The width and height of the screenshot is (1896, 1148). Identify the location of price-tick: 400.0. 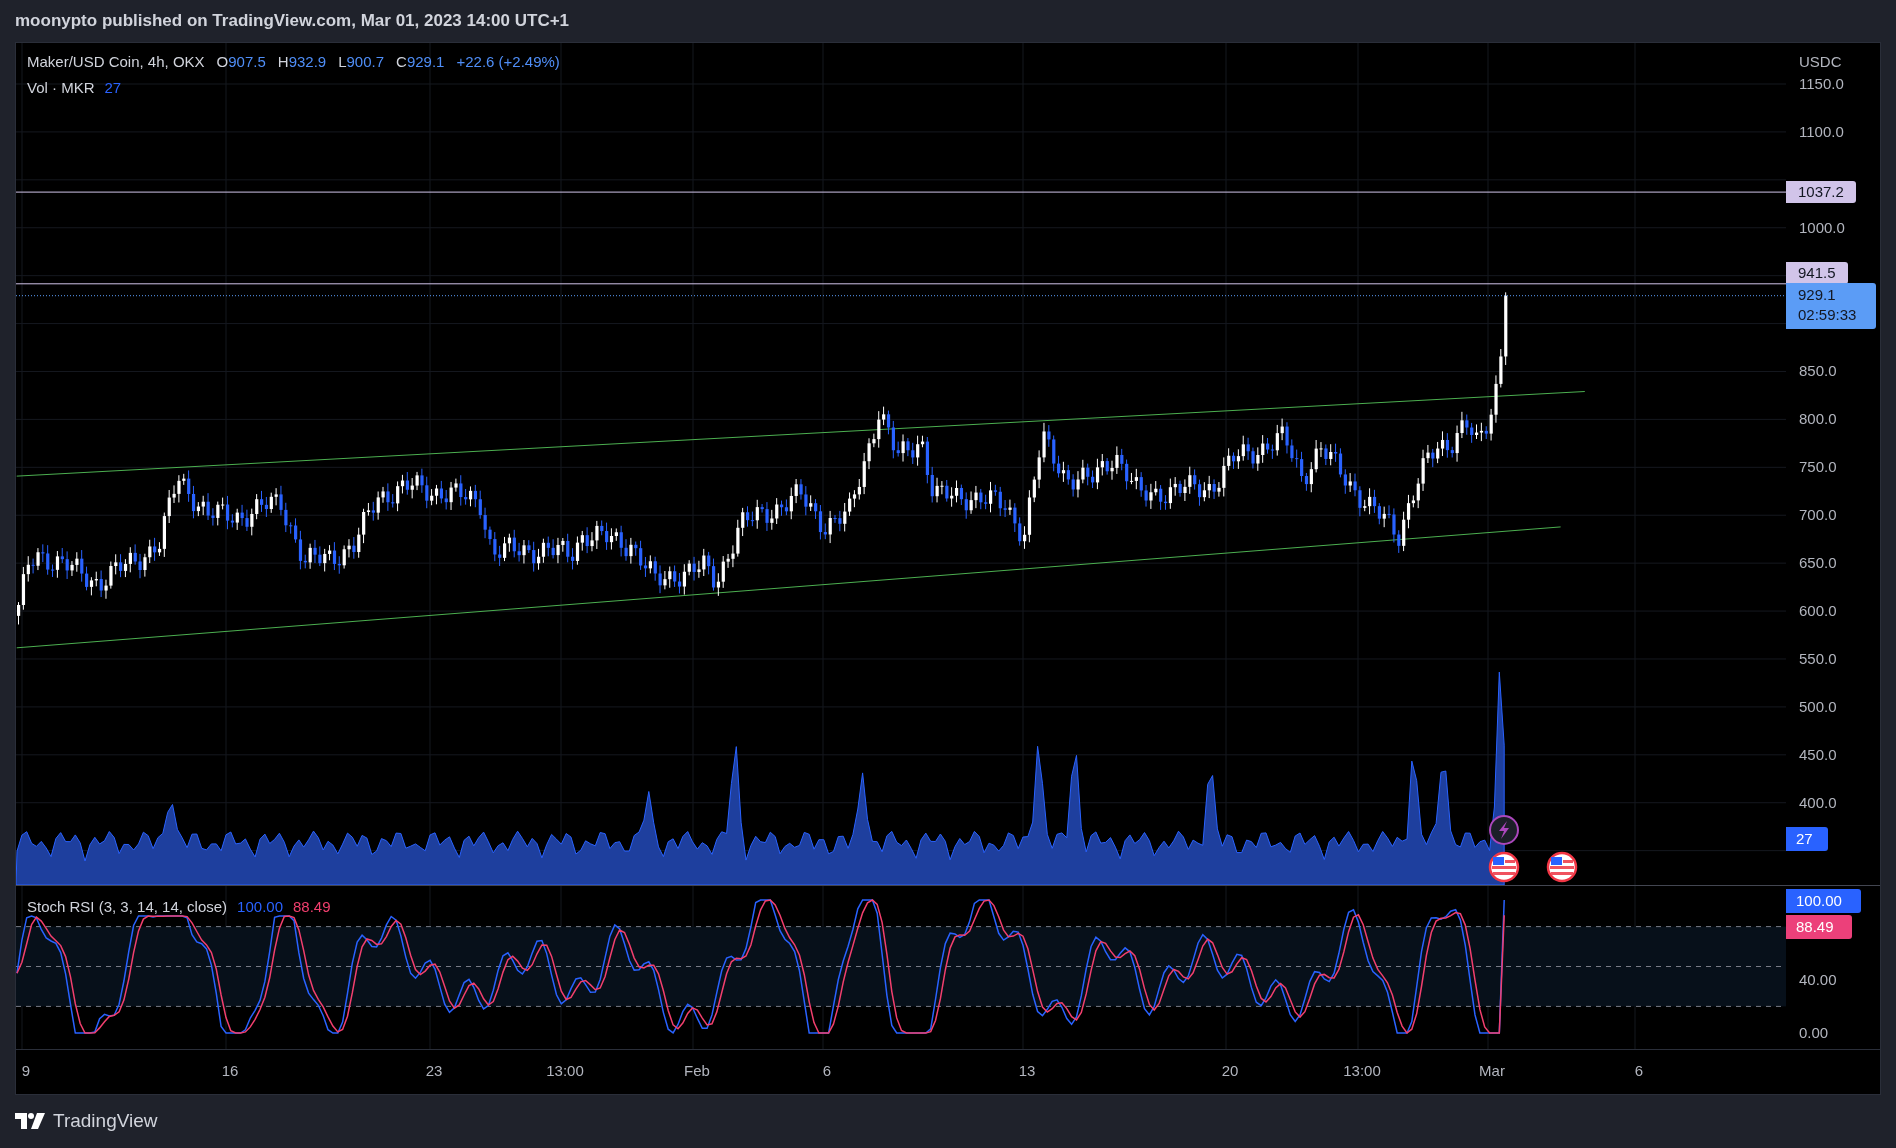
(1818, 802).